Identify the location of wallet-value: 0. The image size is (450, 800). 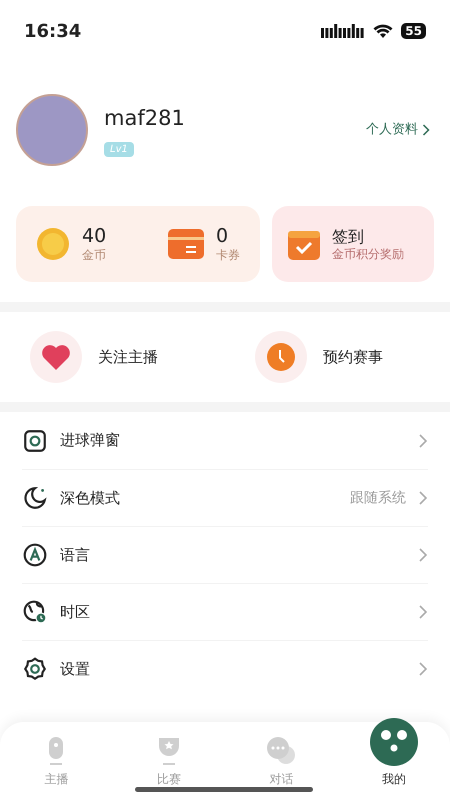
(223, 236).